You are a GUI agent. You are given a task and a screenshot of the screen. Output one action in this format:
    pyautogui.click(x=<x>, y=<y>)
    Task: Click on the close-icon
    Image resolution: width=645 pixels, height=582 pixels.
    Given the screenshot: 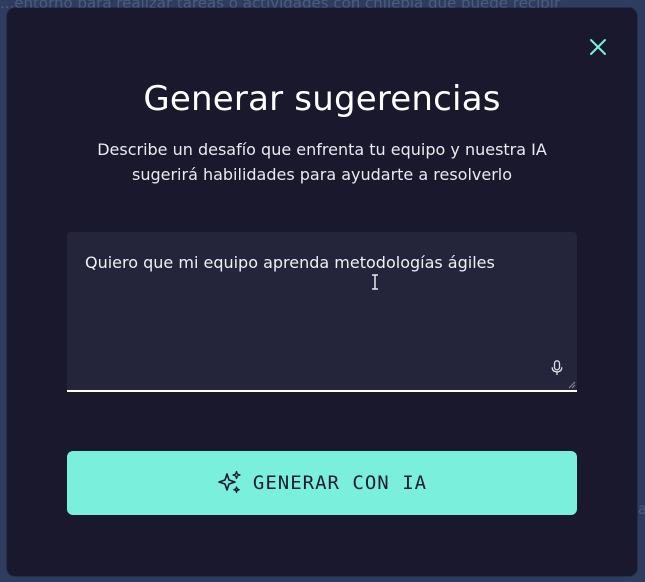 What is the action you would take?
    pyautogui.click(x=598, y=47)
    